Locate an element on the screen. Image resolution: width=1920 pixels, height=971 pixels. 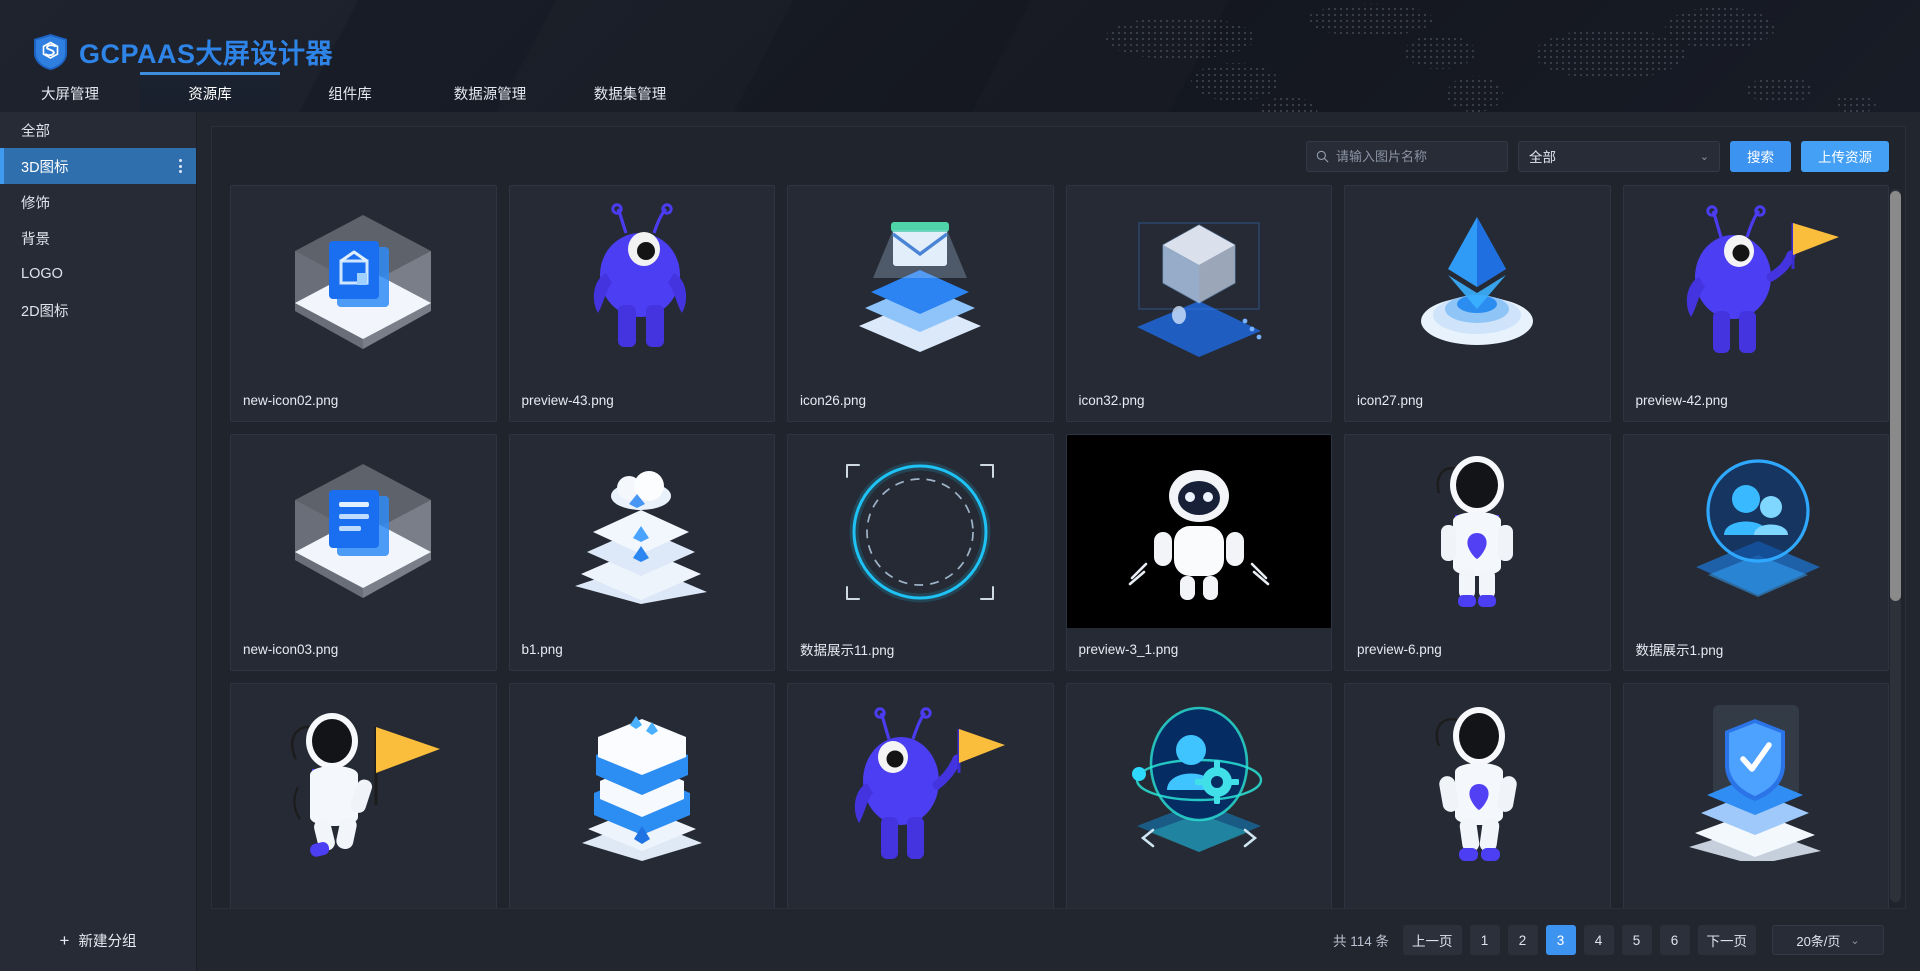
iso-cube-folder-icon is located at coordinates (362, 281).